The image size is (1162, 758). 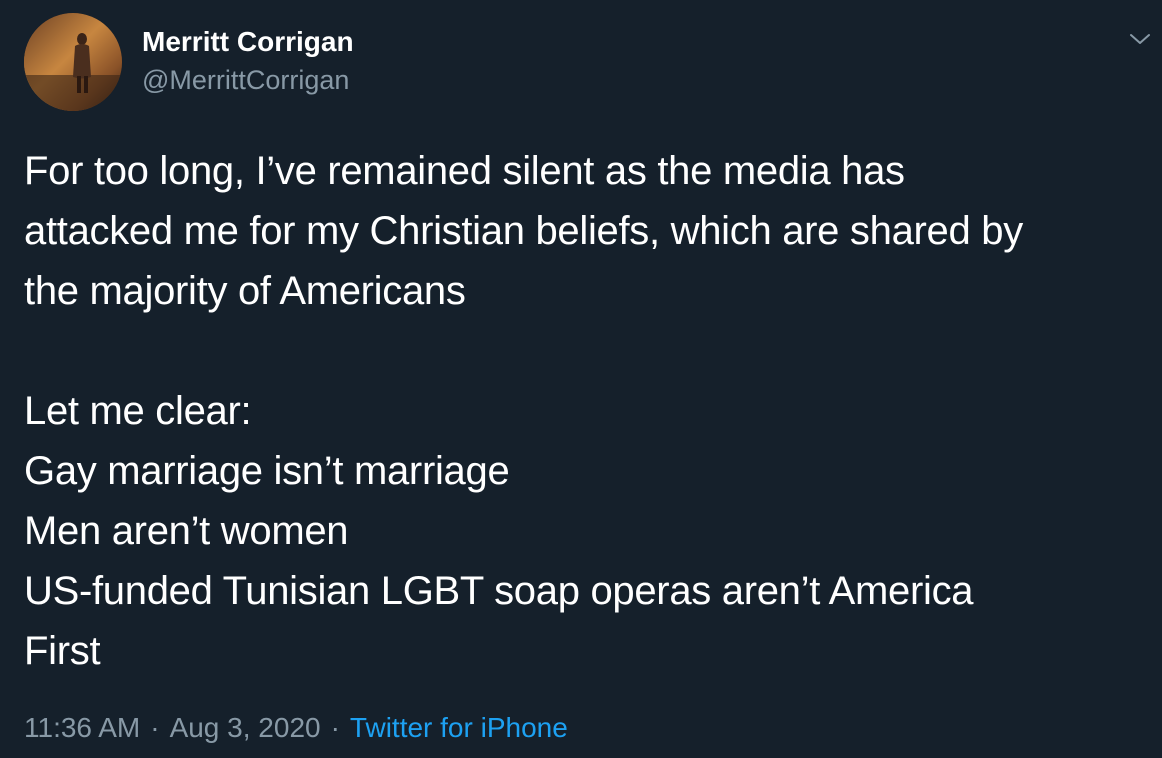 I want to click on tweet-time: 11:36 AM, so click(x=82, y=727).